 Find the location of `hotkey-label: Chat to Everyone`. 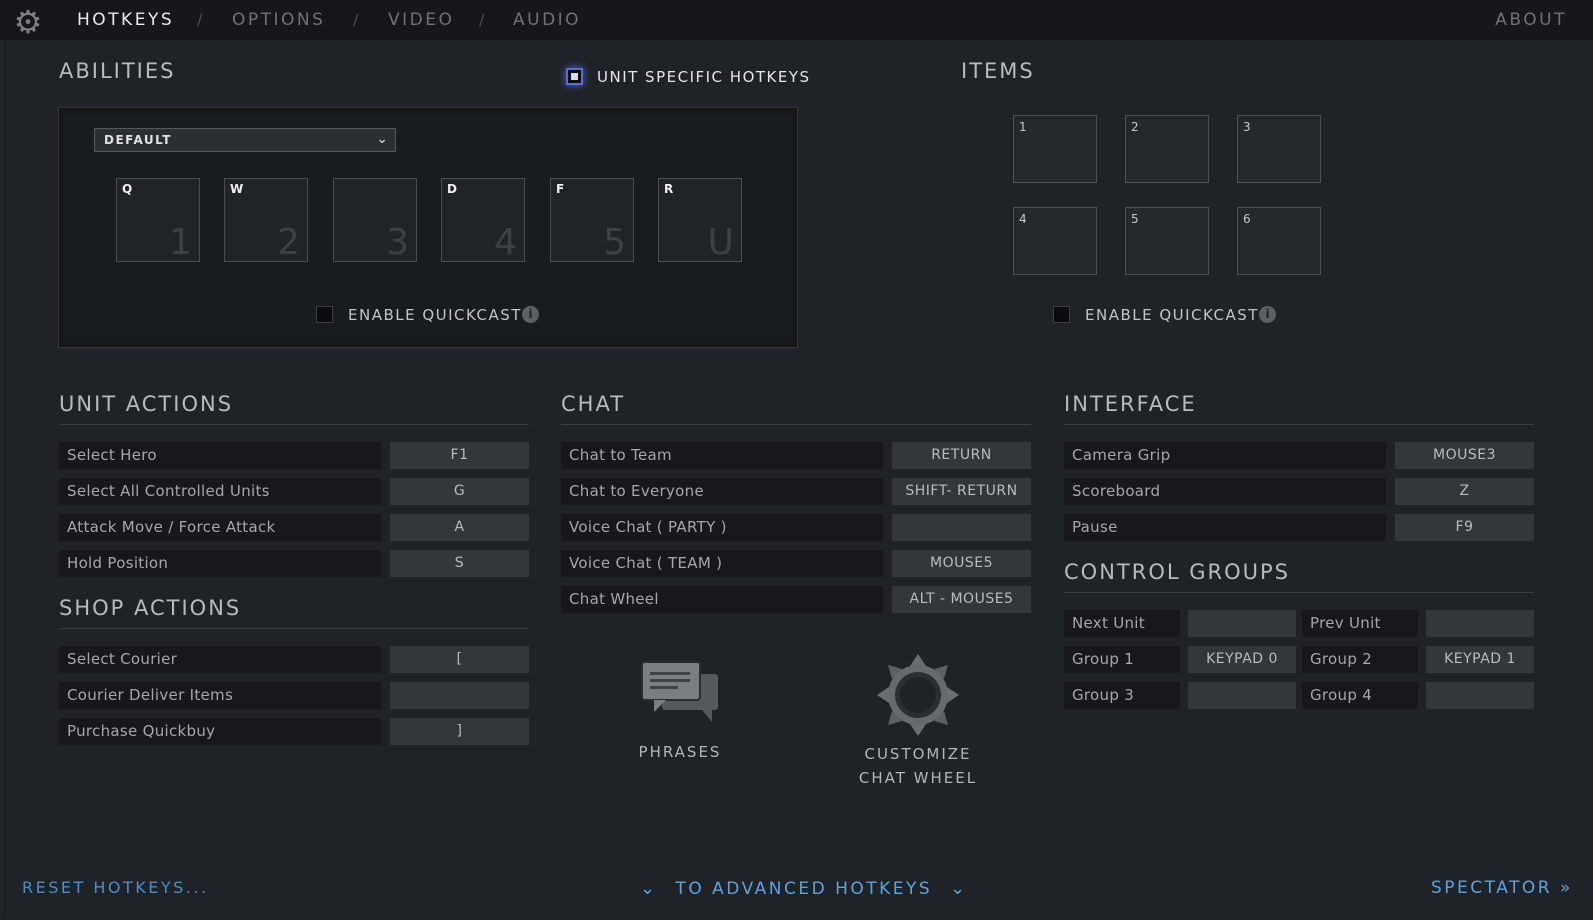

hotkey-label: Chat to Everyone is located at coordinates (722, 491).